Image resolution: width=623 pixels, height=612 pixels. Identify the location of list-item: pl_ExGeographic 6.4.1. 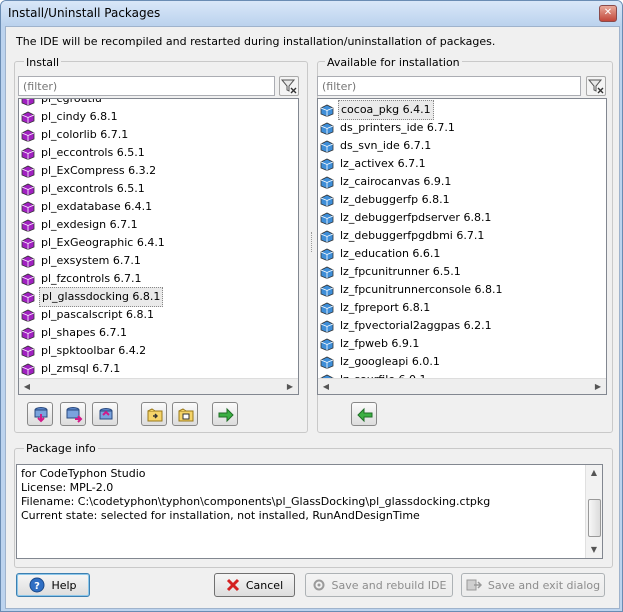
(94, 243).